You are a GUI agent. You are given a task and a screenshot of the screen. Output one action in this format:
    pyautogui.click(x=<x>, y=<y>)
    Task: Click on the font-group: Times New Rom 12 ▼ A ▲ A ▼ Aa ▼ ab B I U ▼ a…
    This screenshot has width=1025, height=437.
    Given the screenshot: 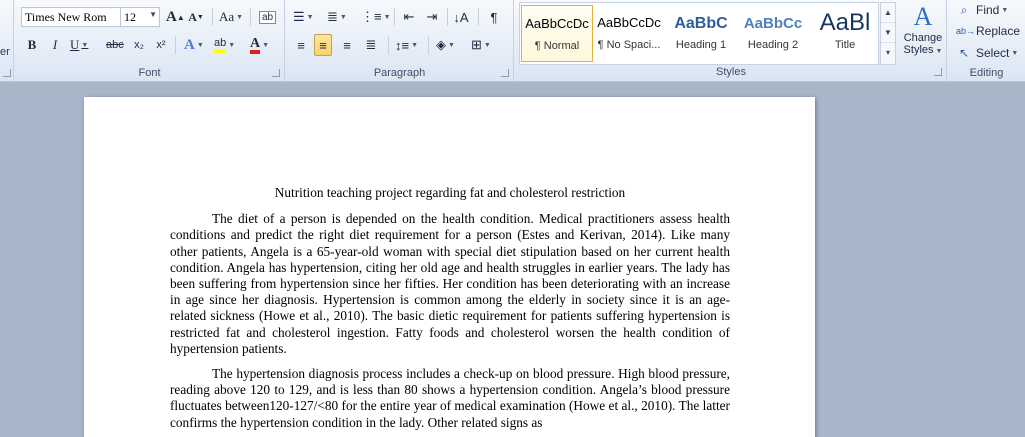 What is the action you would take?
    pyautogui.click(x=150, y=41)
    